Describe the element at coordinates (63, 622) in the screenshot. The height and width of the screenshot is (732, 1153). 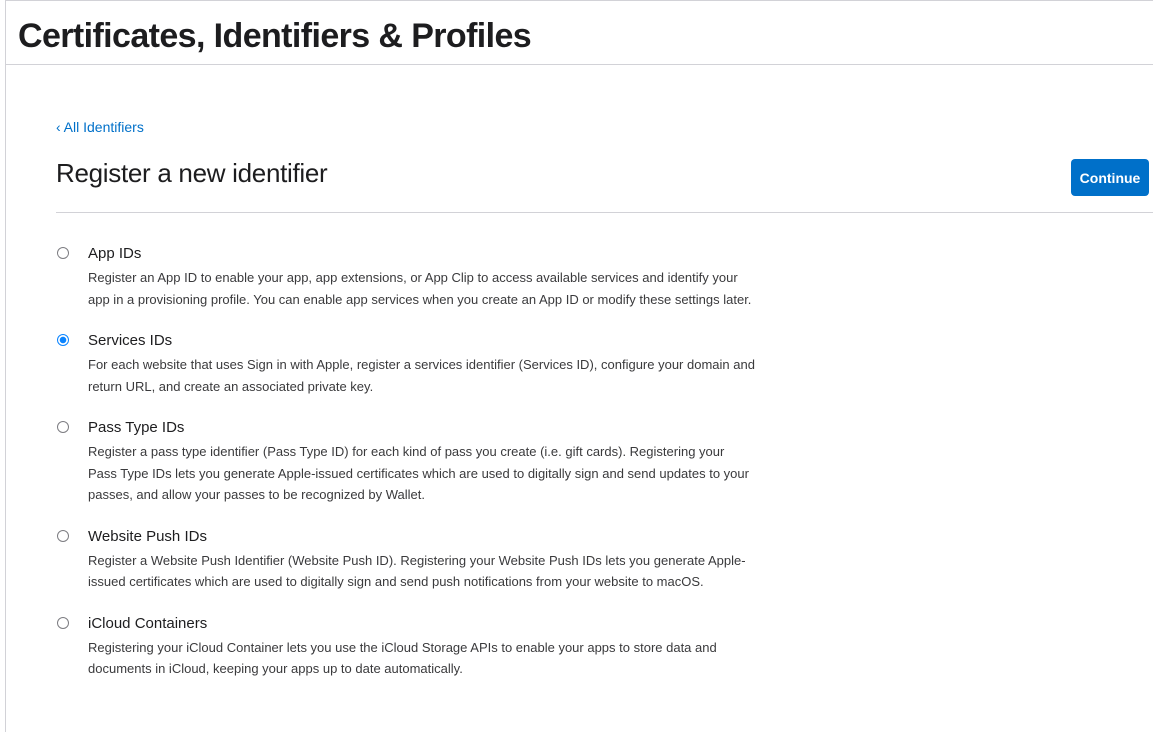
I see `radio-icloud-containers` at that location.